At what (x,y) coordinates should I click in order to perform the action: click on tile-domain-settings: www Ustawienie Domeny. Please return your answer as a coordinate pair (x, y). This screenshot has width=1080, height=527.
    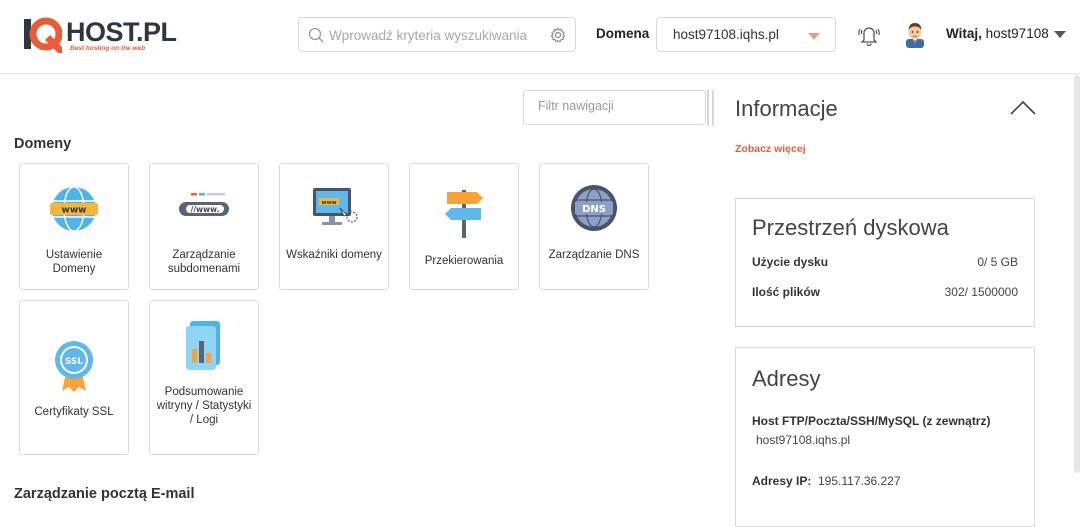
    Looking at the image, I should click on (74, 226).